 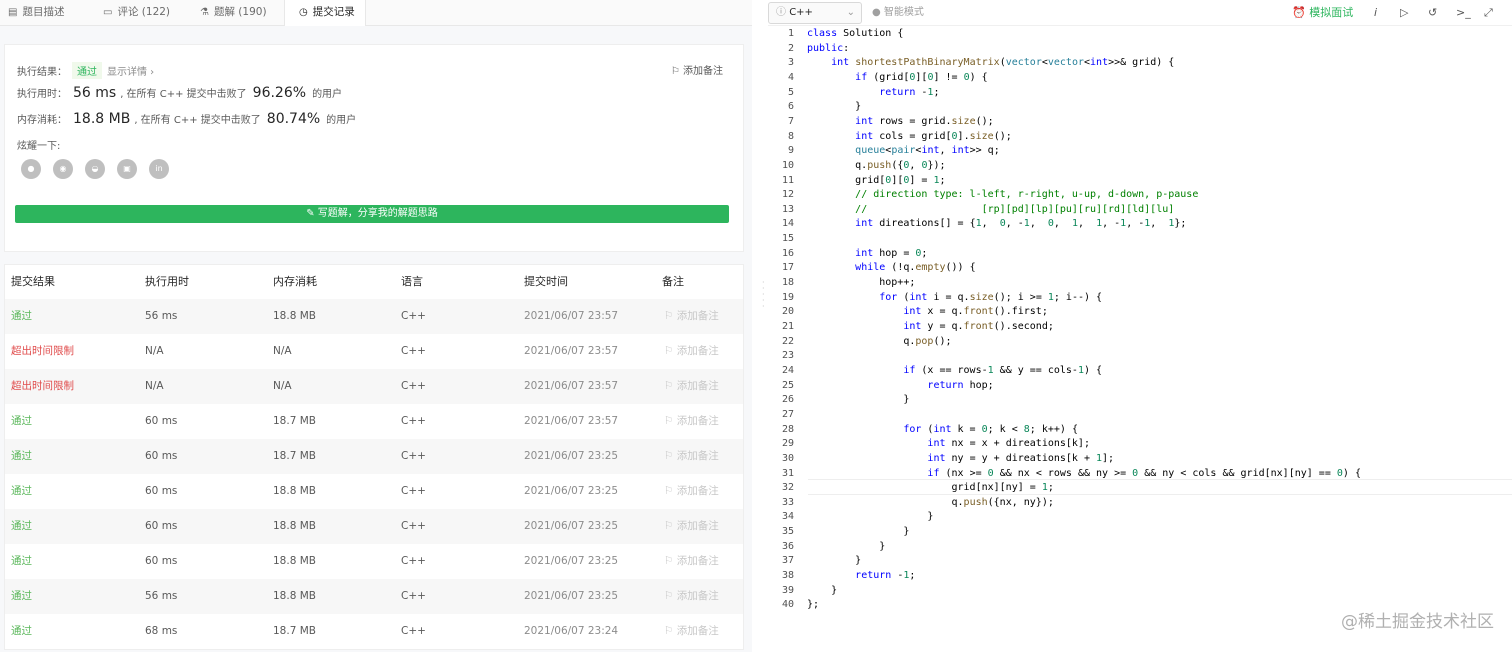 I want to click on chevron-down-icon: ⌄, so click(x=850, y=12).